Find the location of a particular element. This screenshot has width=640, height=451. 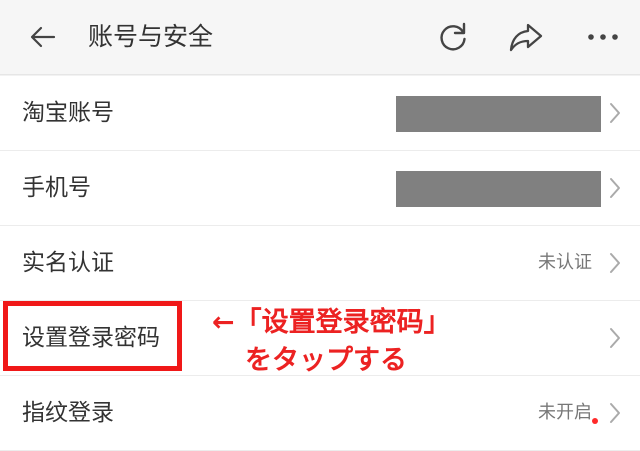

row-status: 未开启 is located at coordinates (565, 412).